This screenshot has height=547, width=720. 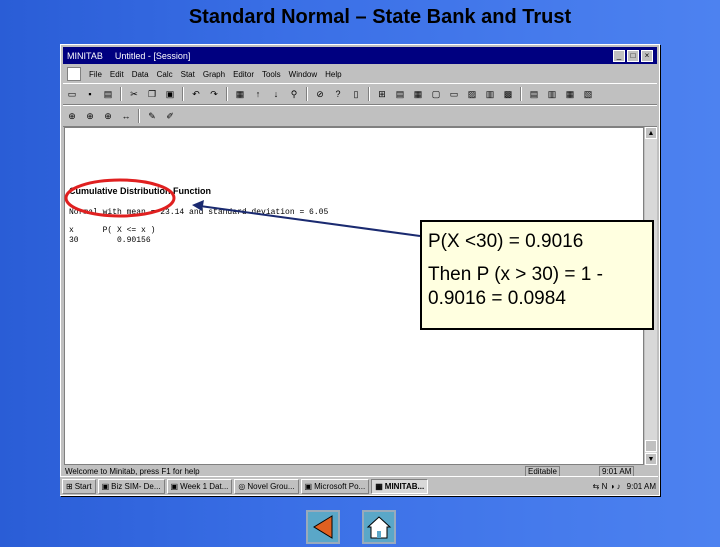 What do you see at coordinates (188, 74) in the screenshot?
I see `menu-stat: Stat` at bounding box center [188, 74].